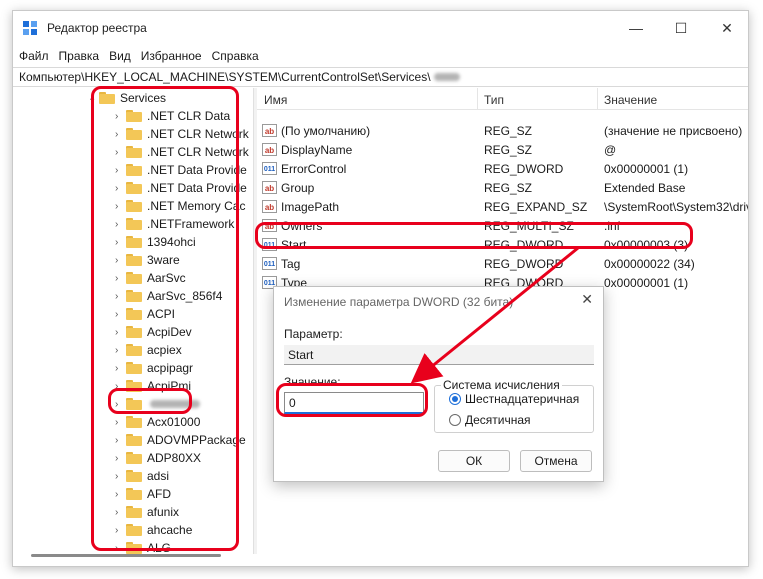  I want to click on value-label: Значение:, so click(312, 382).